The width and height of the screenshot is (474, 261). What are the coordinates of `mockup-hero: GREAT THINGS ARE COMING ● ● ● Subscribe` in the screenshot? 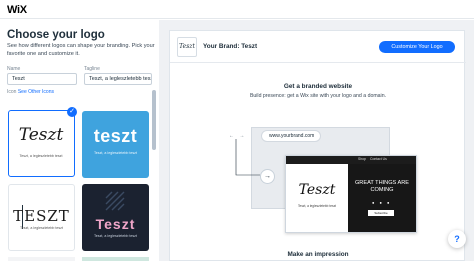 It's located at (382, 198).